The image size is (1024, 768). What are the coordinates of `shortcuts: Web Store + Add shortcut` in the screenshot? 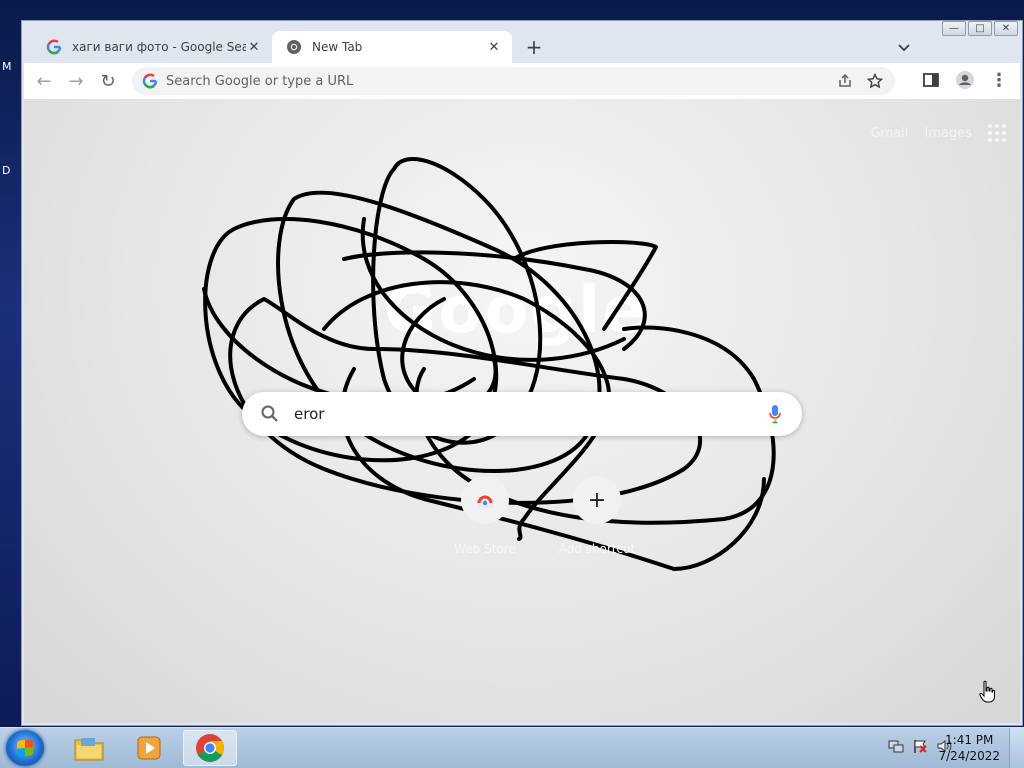 It's located at (541, 516).